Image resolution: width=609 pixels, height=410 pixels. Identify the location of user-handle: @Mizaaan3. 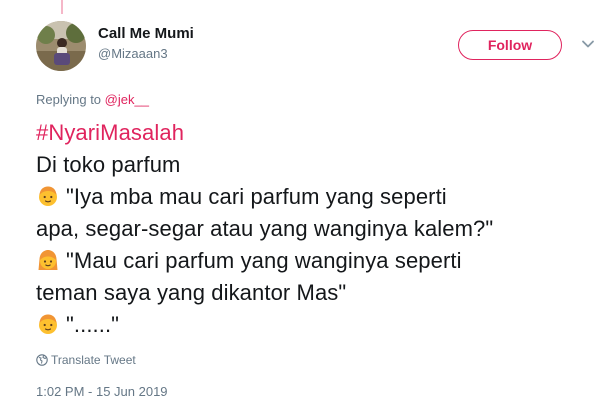
(146, 54).